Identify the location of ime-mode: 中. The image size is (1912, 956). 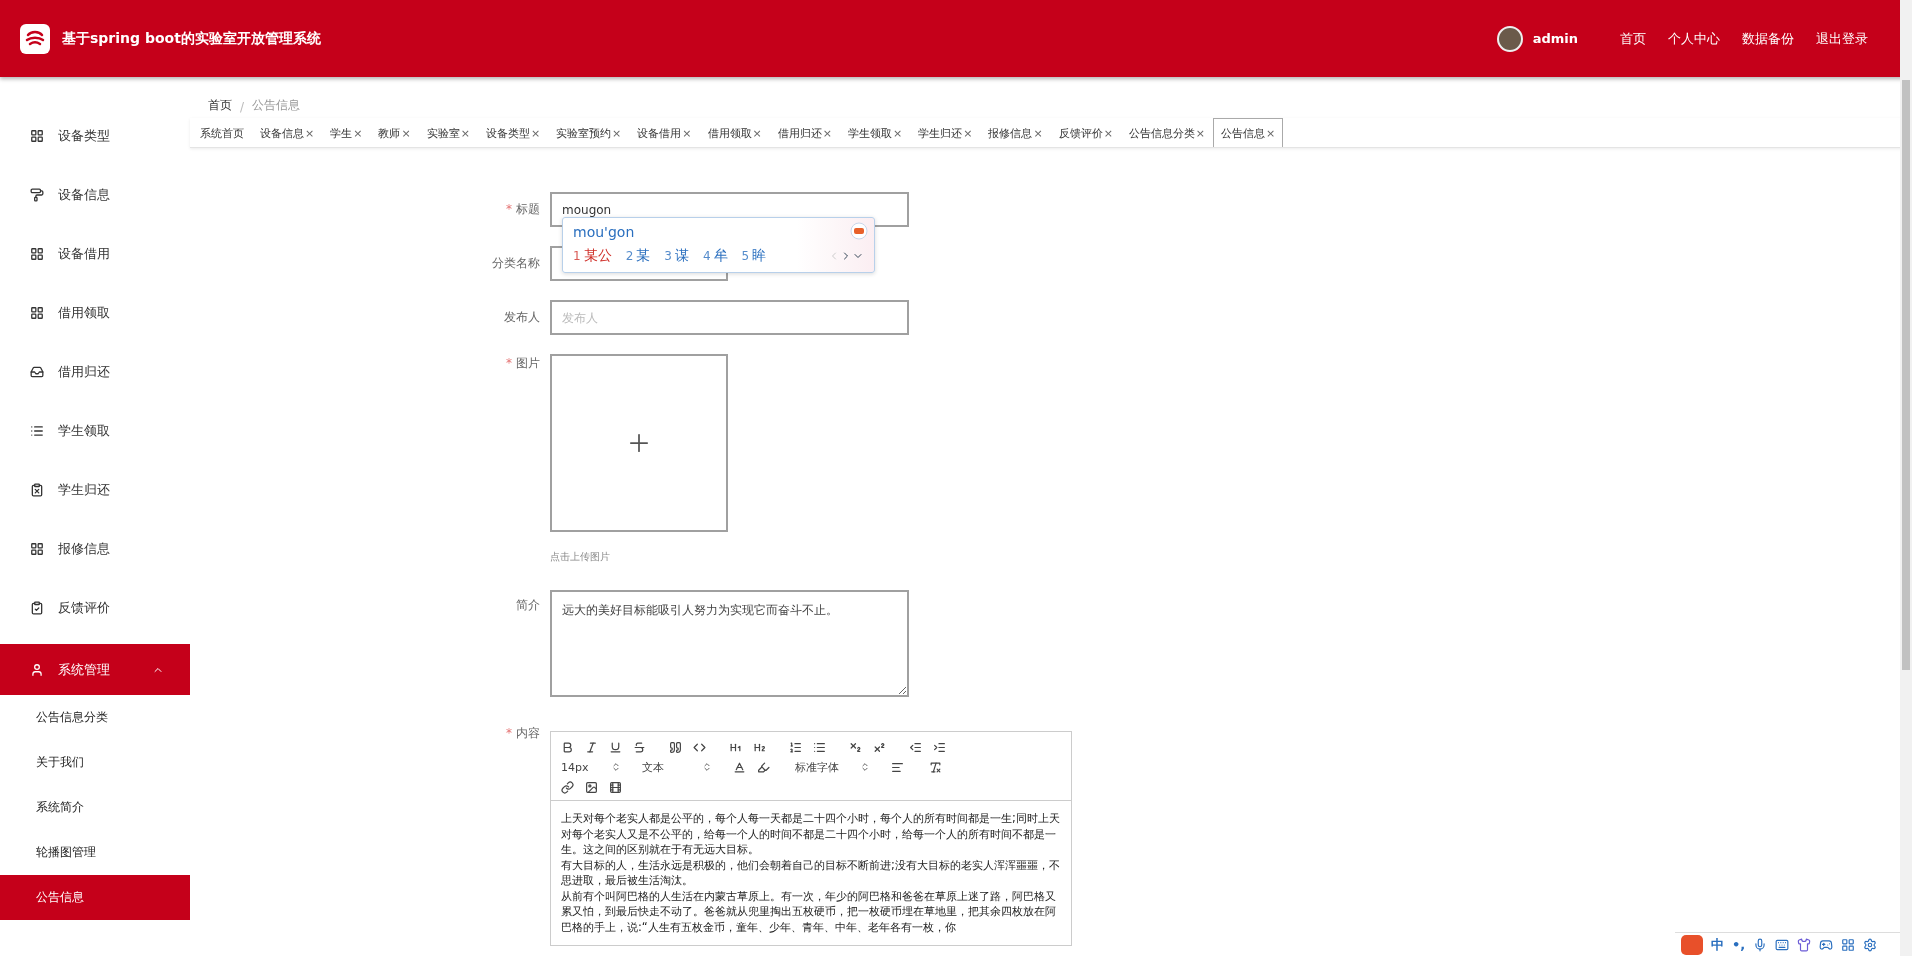
(1717, 944).